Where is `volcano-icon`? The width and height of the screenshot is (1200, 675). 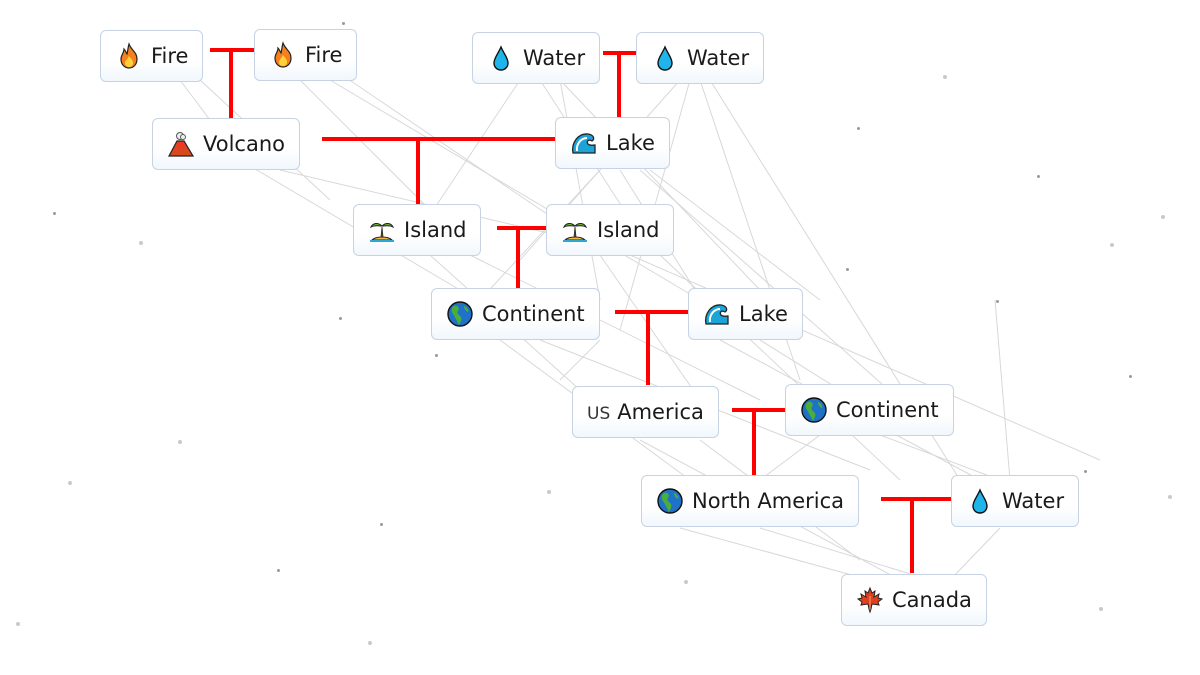 volcano-icon is located at coordinates (181, 144).